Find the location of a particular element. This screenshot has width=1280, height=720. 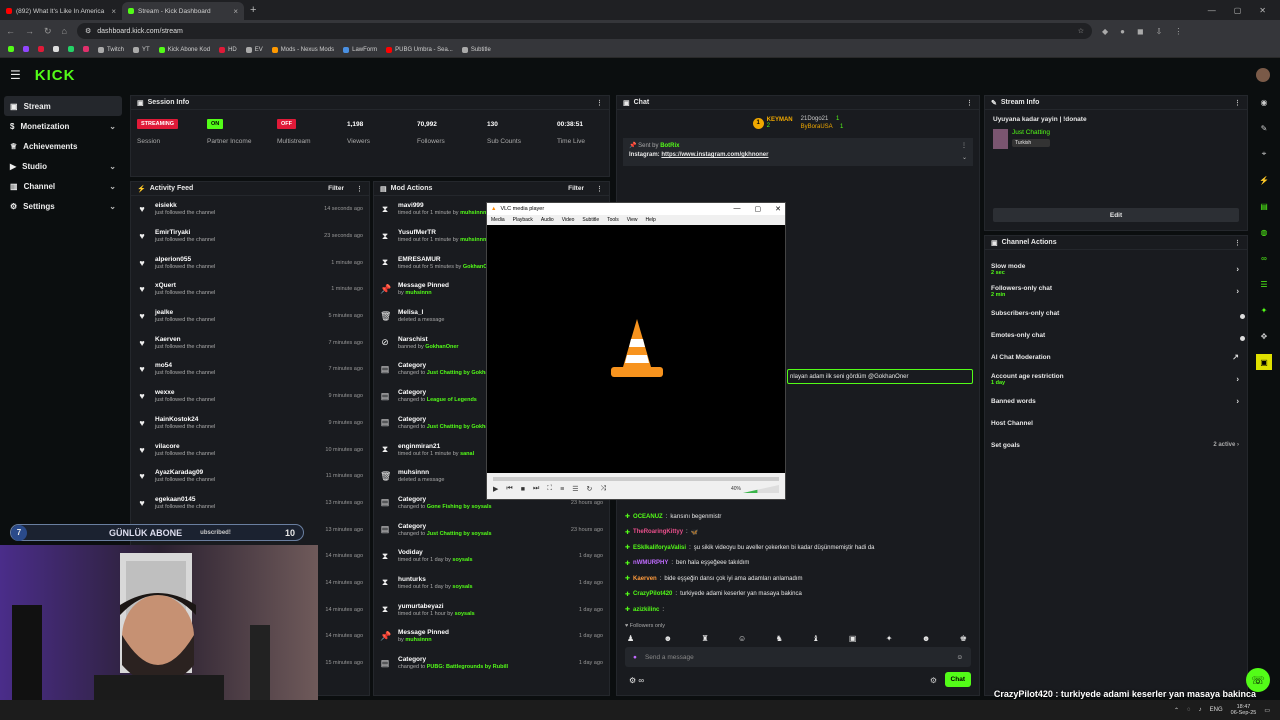

emote-icon: ♟ is located at coordinates (630, 638).